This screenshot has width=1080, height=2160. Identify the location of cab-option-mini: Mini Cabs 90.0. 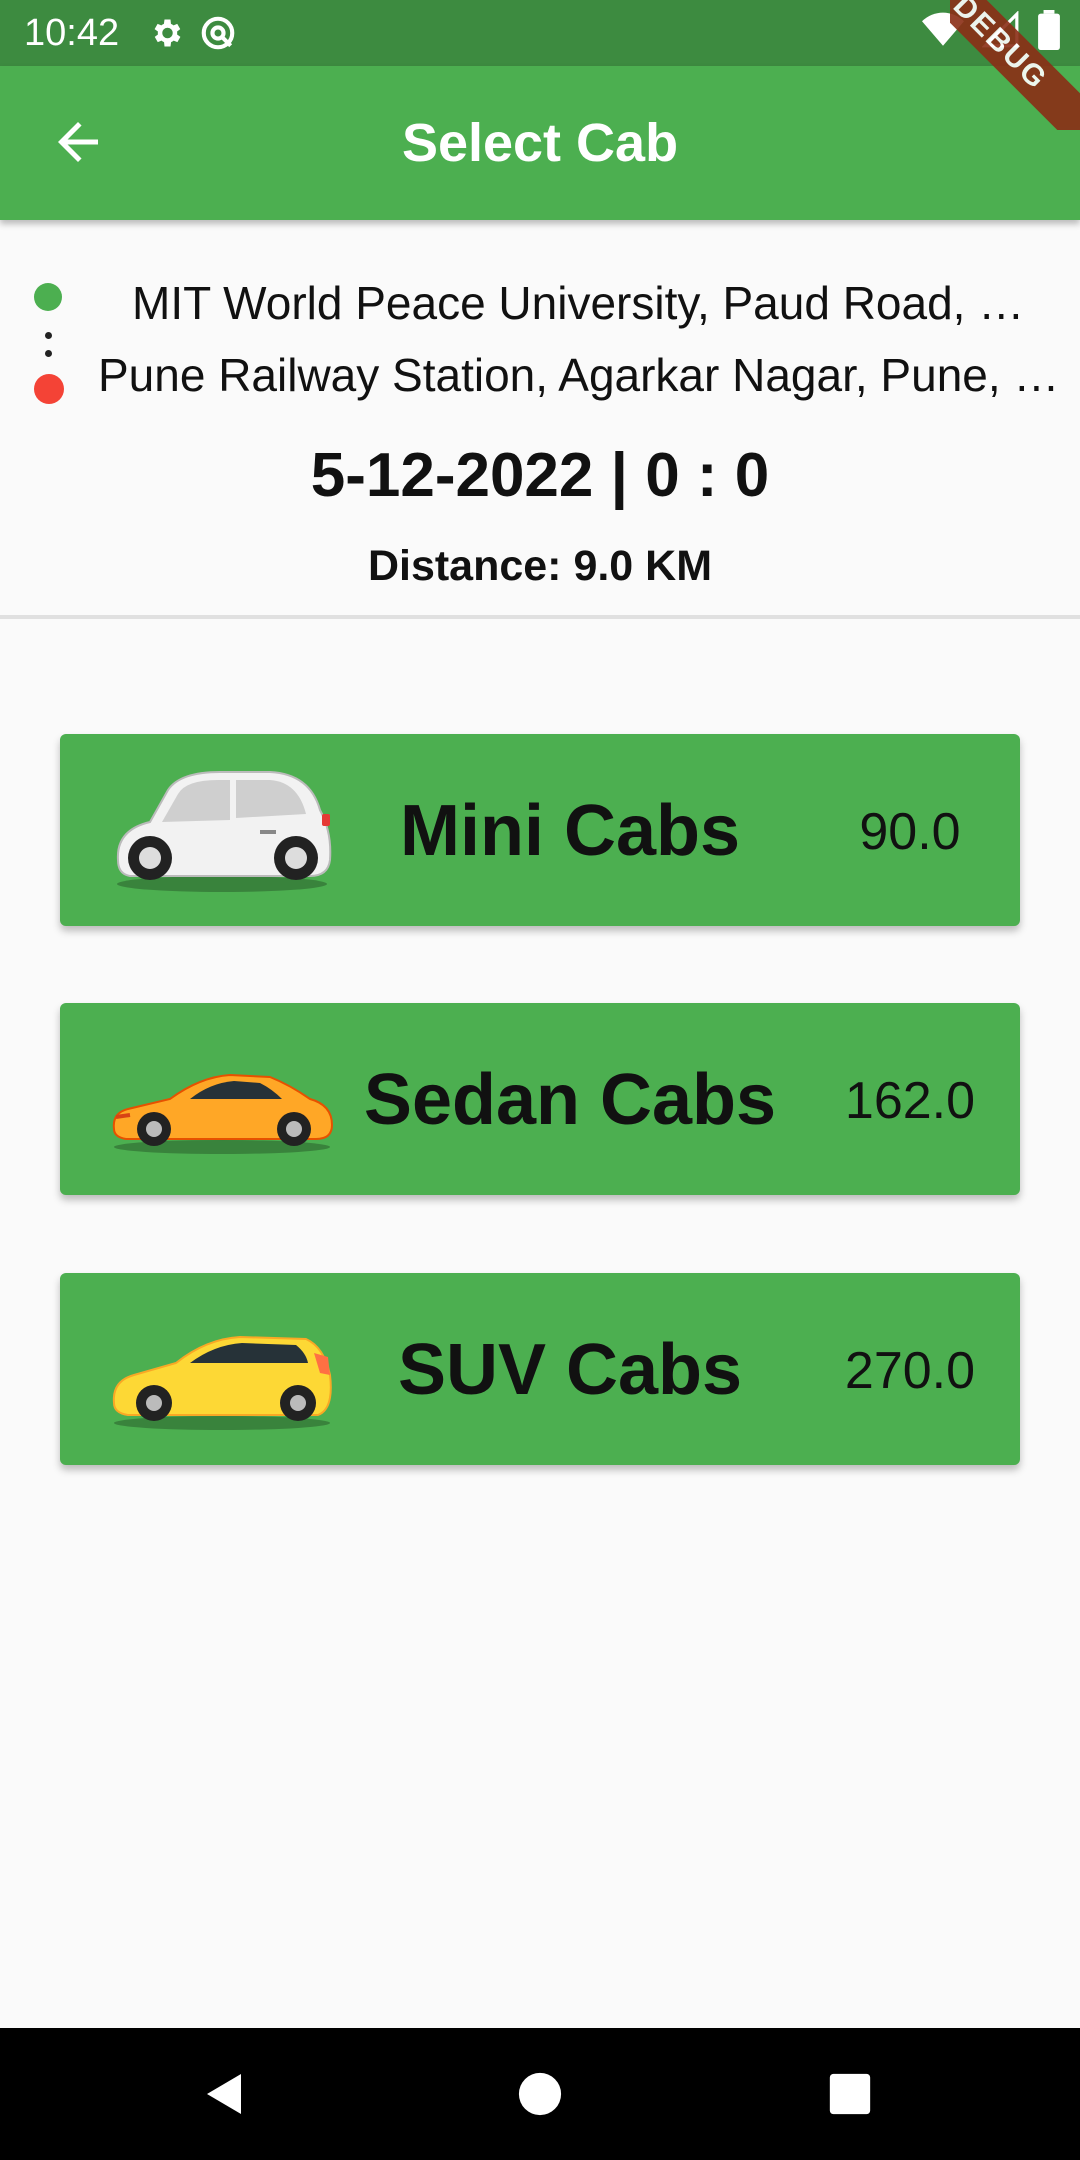
(540, 830).